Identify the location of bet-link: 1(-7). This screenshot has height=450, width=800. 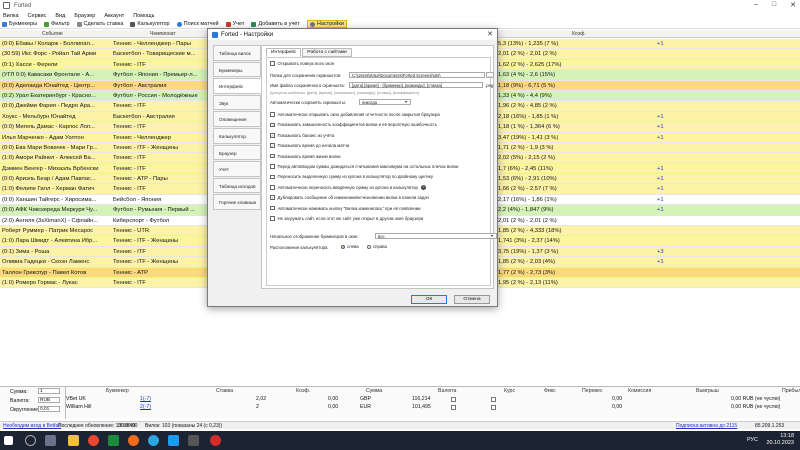
(145, 399).